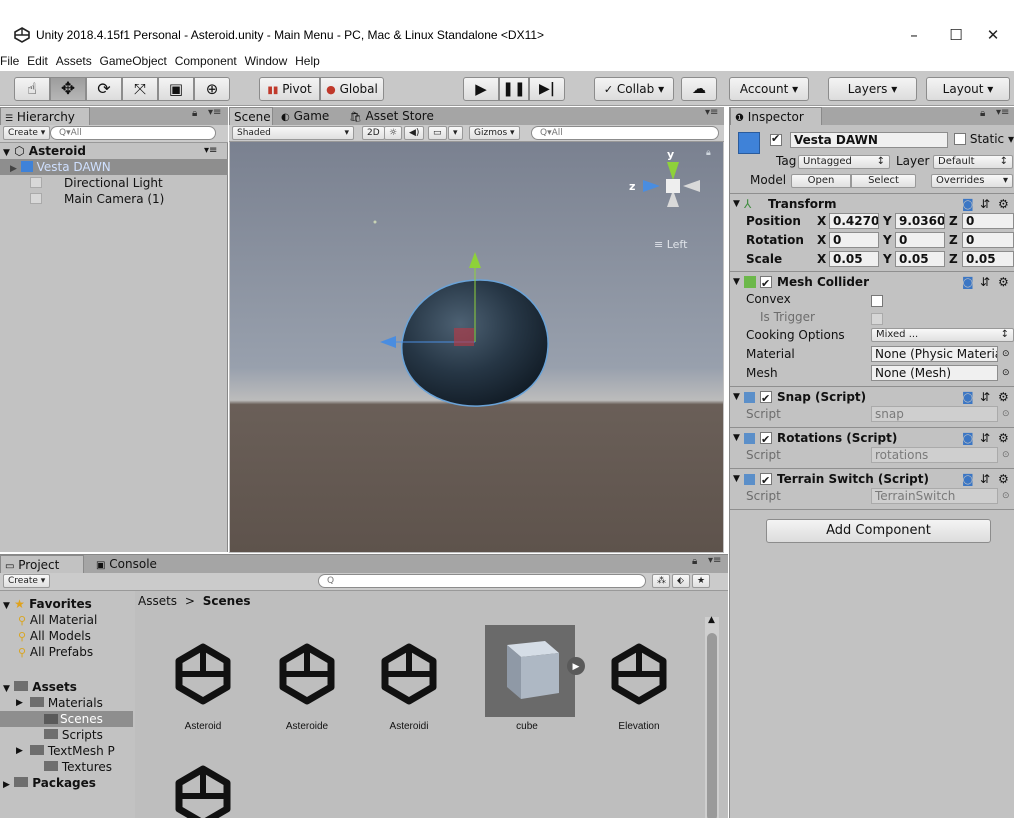 Image resolution: width=1014 pixels, height=818 pixels. What do you see at coordinates (699, 89) in the screenshot?
I see `cloud-button: ☁` at bounding box center [699, 89].